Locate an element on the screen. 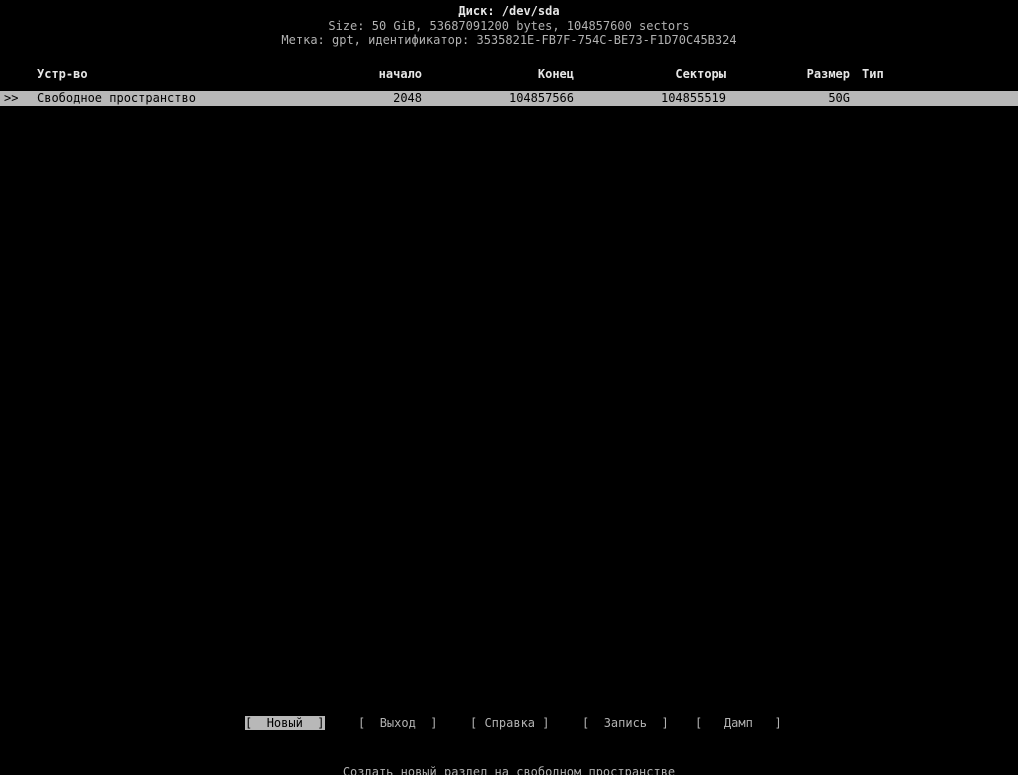 The image size is (1018, 775). partition-table-header: Устр-во начало Конец Секторы Размер Тип is located at coordinates (509, 74).